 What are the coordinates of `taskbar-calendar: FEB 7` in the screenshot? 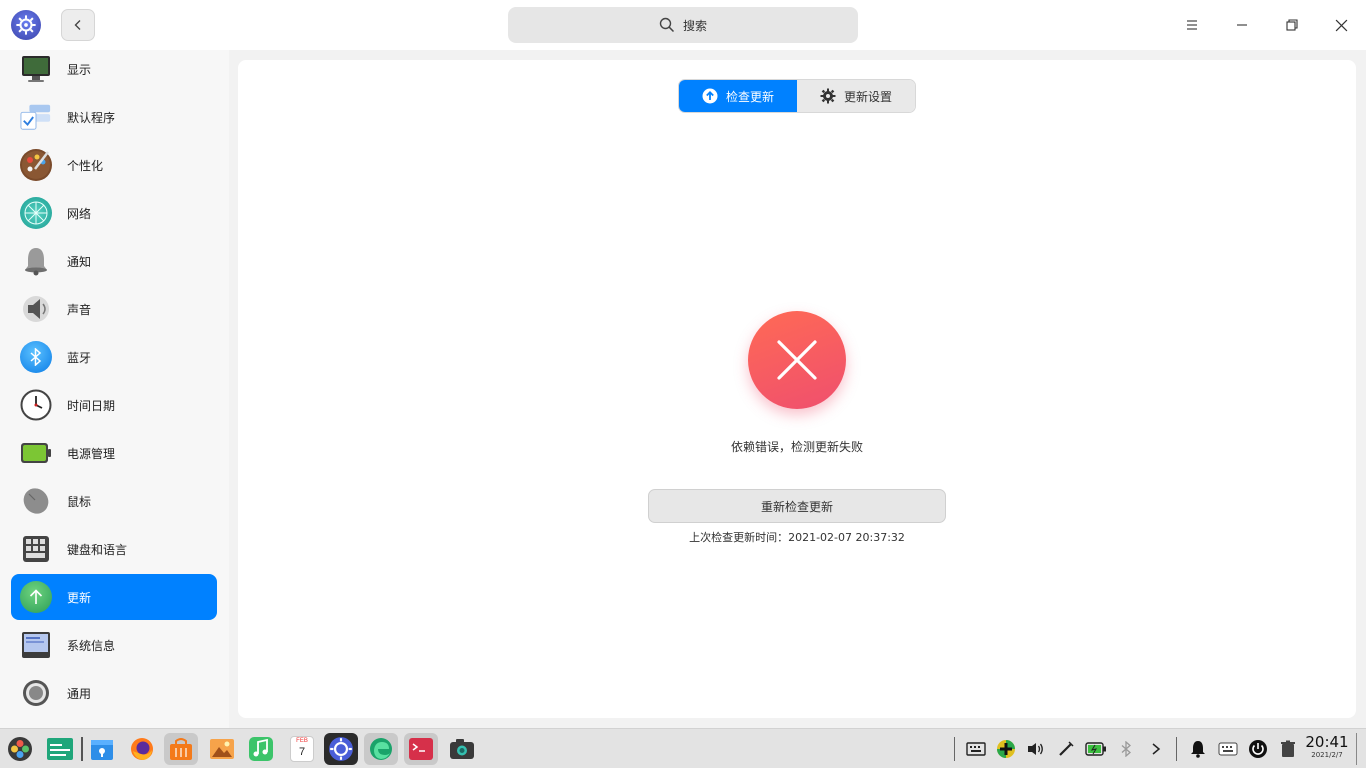 It's located at (302, 749).